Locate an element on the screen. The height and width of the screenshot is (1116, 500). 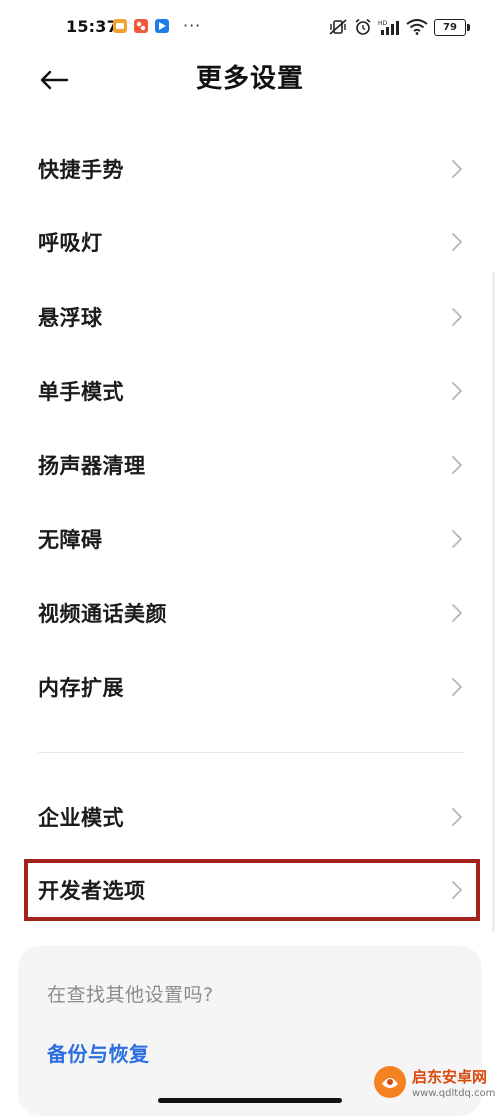
settings-item-label: 单手模式 is located at coordinates (81, 392).